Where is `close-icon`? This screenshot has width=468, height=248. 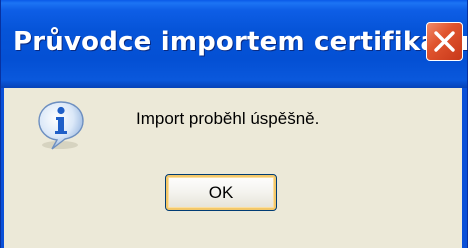
close-icon is located at coordinates (444, 41).